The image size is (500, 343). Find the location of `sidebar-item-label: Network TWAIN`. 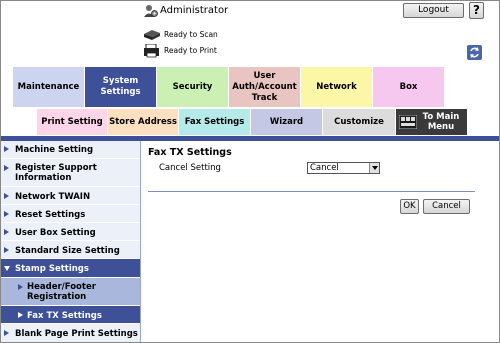

sidebar-item-label: Network TWAIN is located at coordinates (53, 197).